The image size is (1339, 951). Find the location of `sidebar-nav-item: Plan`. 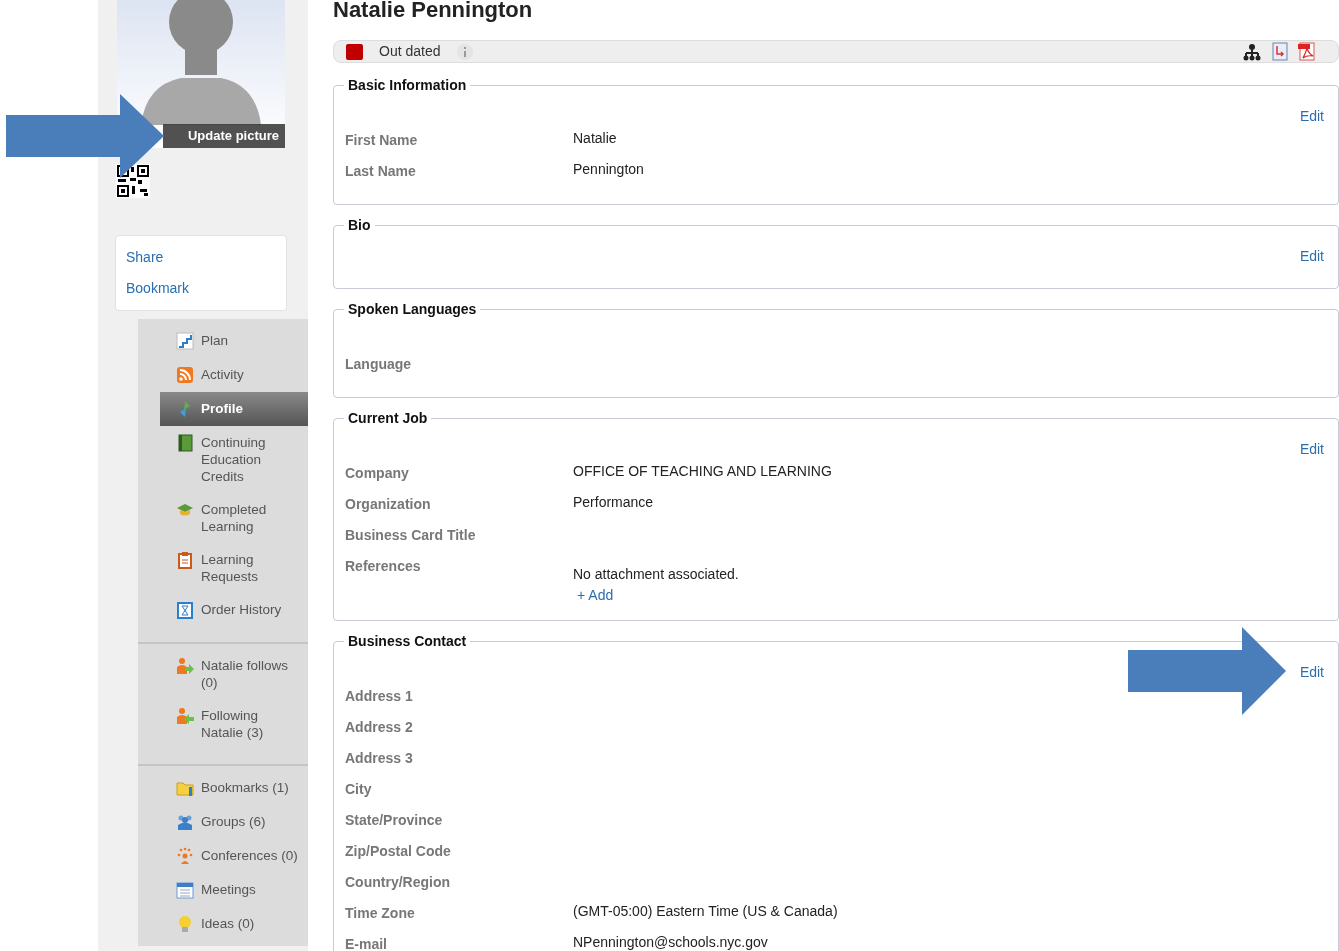

sidebar-nav-item: Plan is located at coordinates (223, 341).